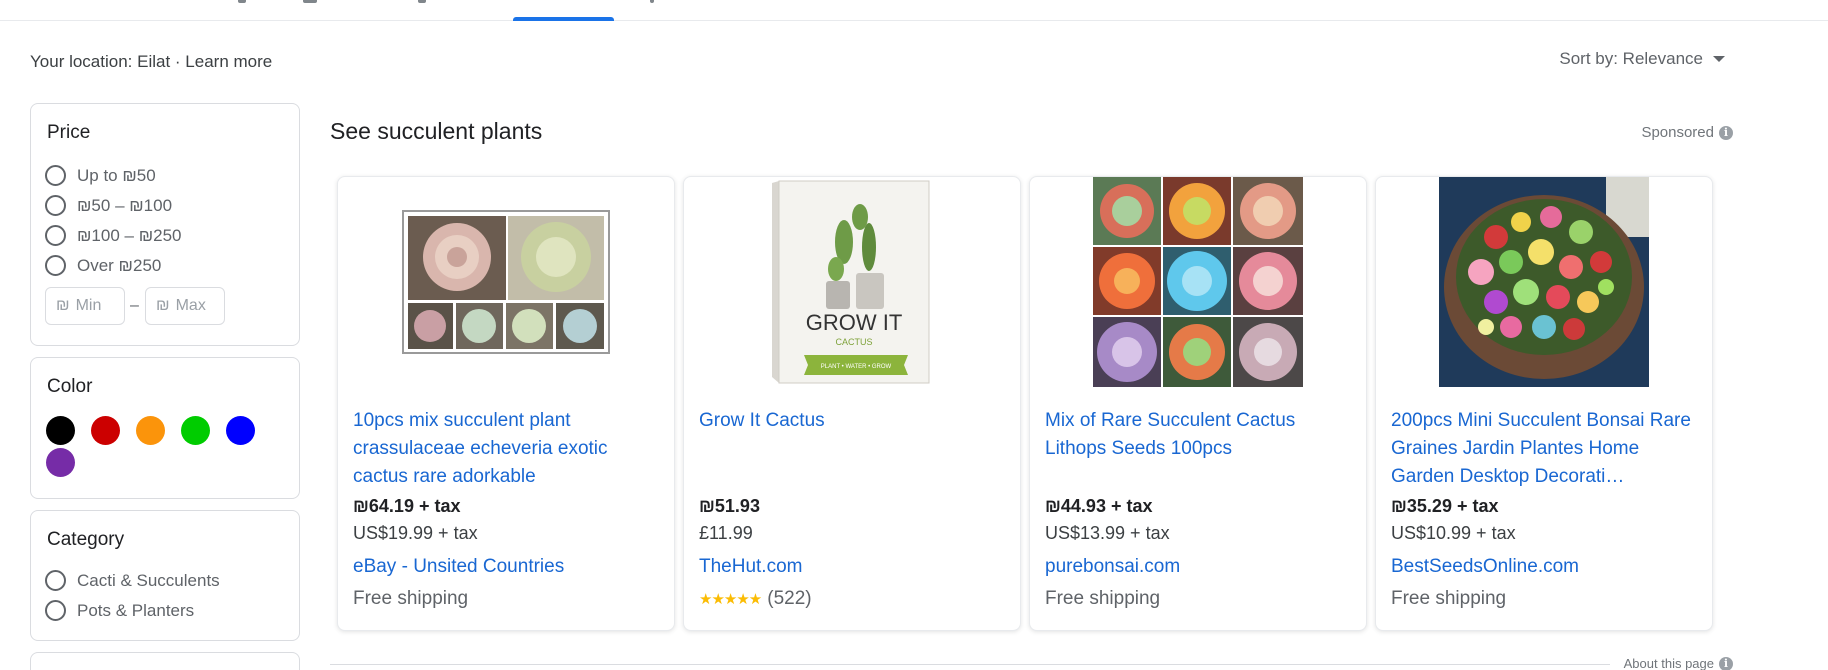 The height and width of the screenshot is (670, 1828). I want to click on color-filter-title: Color, so click(70, 386).